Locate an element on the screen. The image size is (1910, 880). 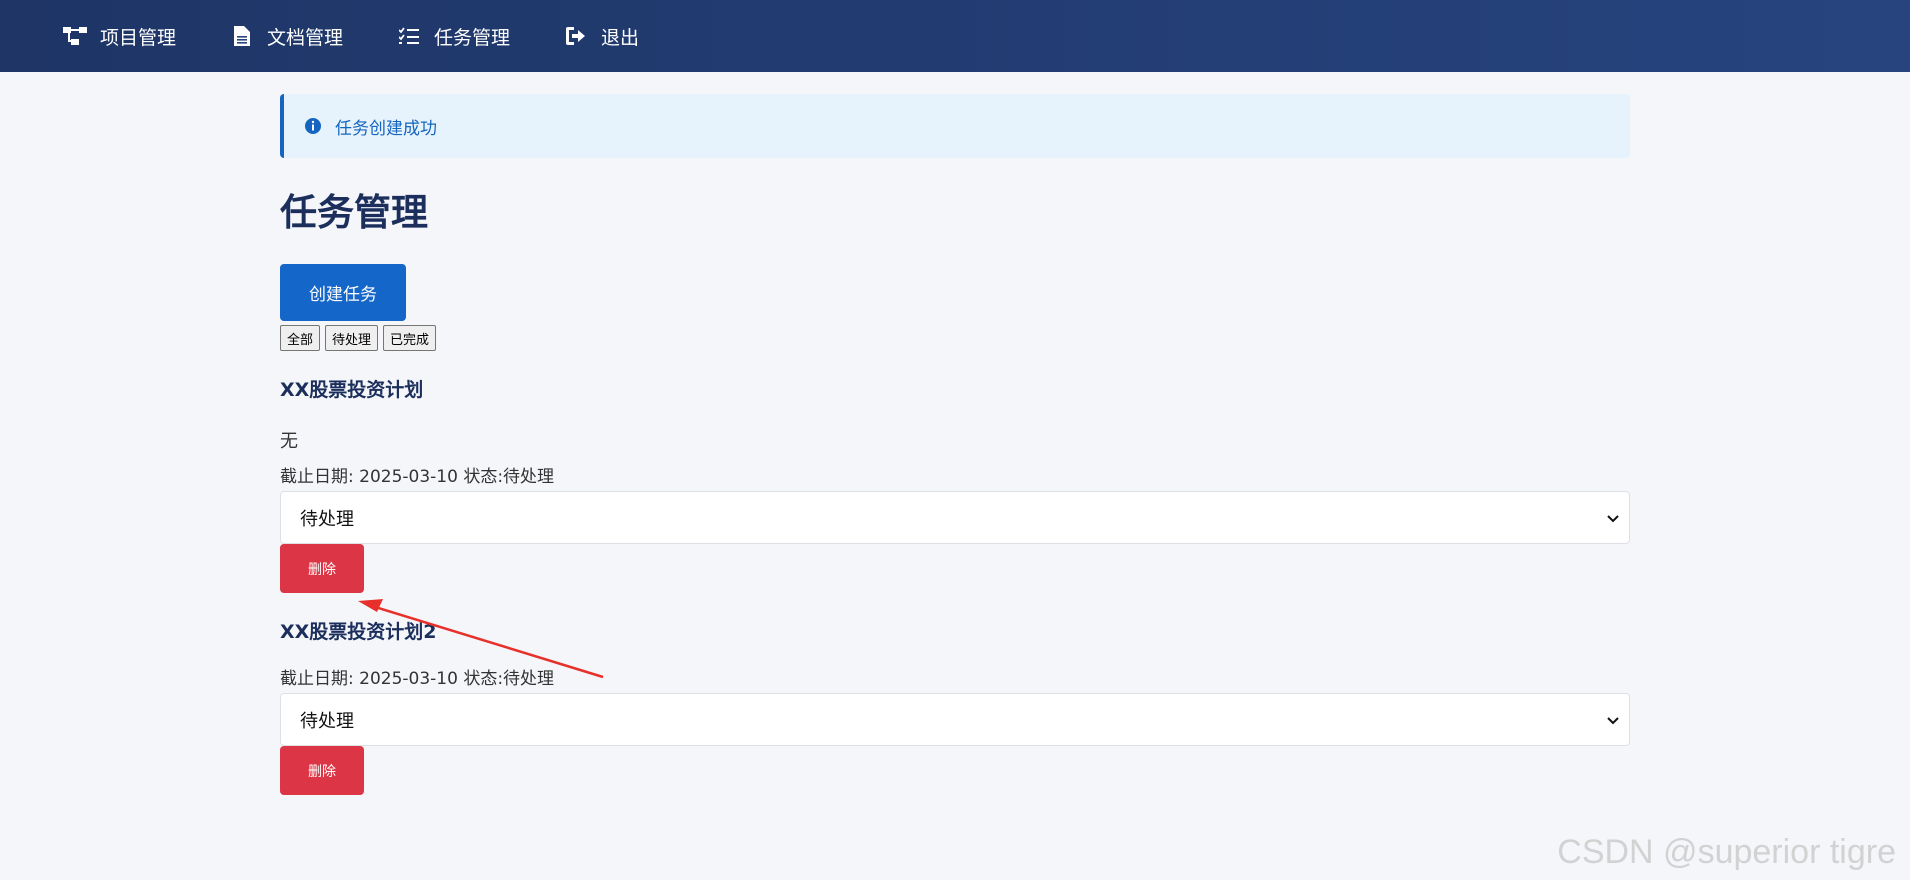
nav-item-tasks: 任务管理 is located at coordinates (453, 36).